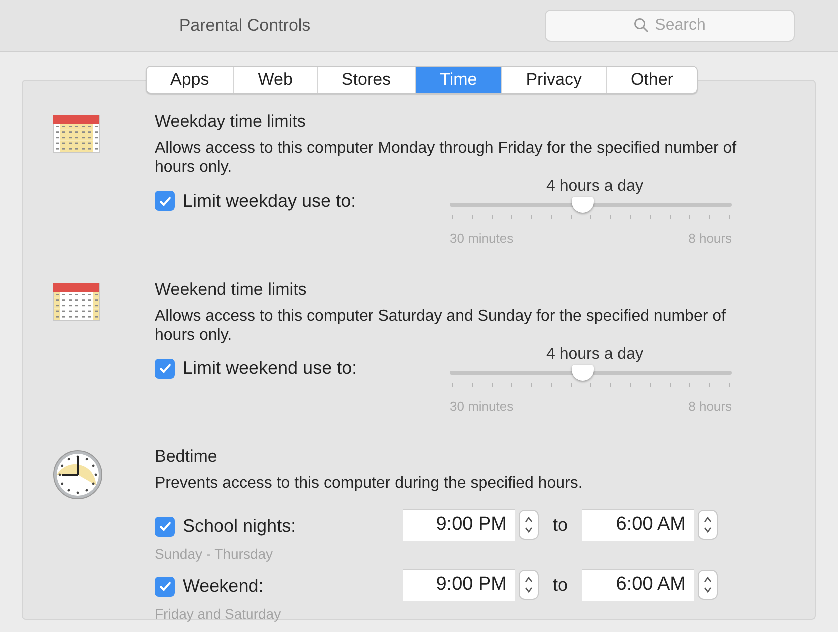 This screenshot has width=838, height=632. I want to click on checkbox-label: School nights:, so click(239, 526).